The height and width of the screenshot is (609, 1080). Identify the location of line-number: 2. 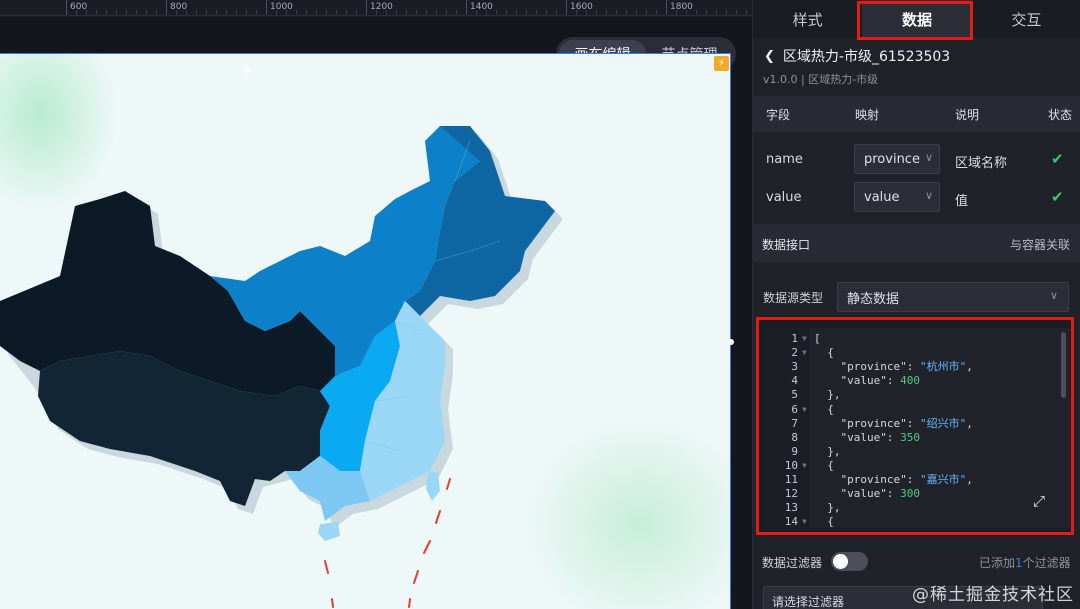
(794, 353).